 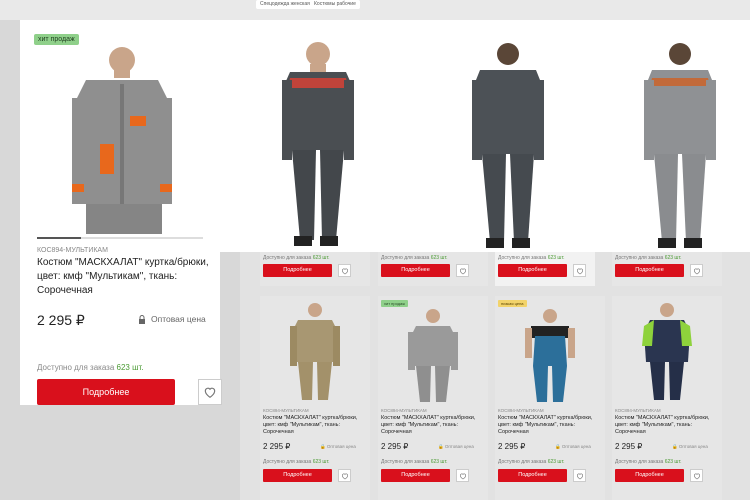 What do you see at coordinates (375, 10) in the screenshot?
I see `filter-bar: Спецодежда женская Костюмы рабочие` at bounding box center [375, 10].